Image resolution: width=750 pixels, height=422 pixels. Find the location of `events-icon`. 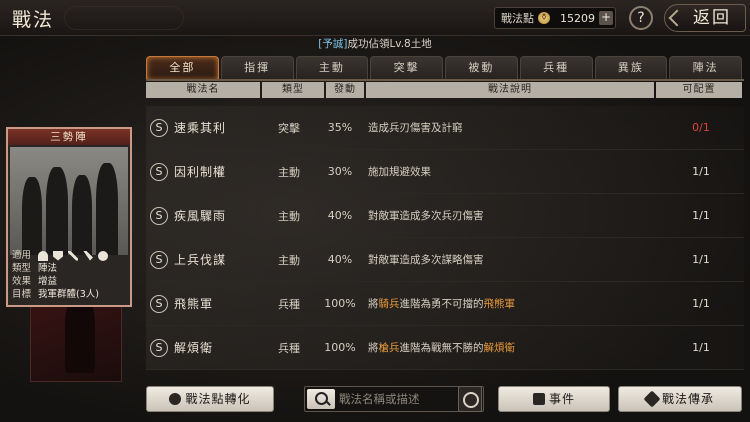

events-icon is located at coordinates (538, 399).